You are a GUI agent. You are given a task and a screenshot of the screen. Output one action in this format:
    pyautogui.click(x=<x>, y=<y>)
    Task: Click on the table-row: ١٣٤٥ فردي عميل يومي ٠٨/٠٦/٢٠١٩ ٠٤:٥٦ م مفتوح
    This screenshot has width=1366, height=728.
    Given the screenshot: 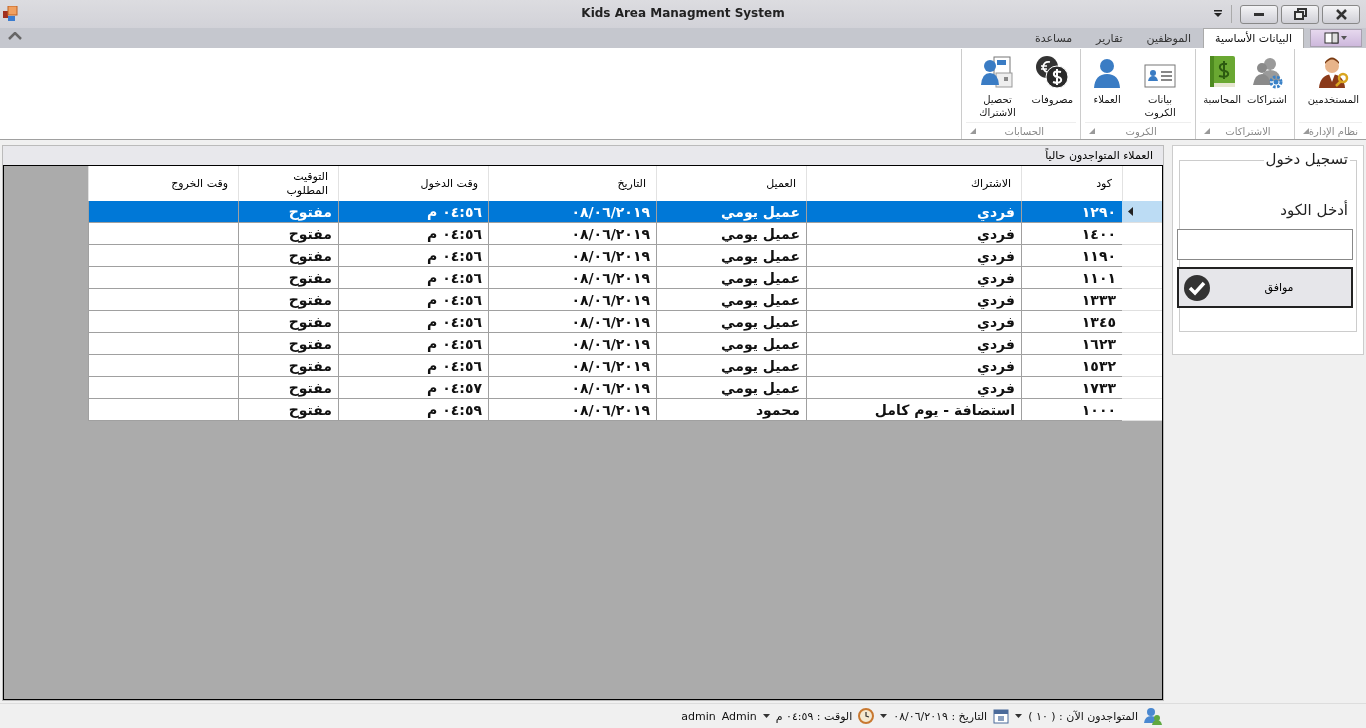 What is the action you would take?
    pyautogui.click(x=625, y=322)
    